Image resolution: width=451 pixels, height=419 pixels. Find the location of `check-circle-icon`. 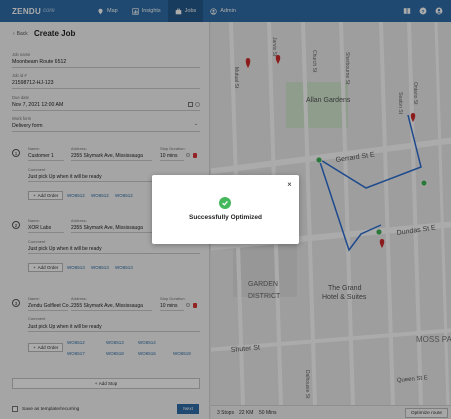

check-circle-icon is located at coordinates (225, 203).